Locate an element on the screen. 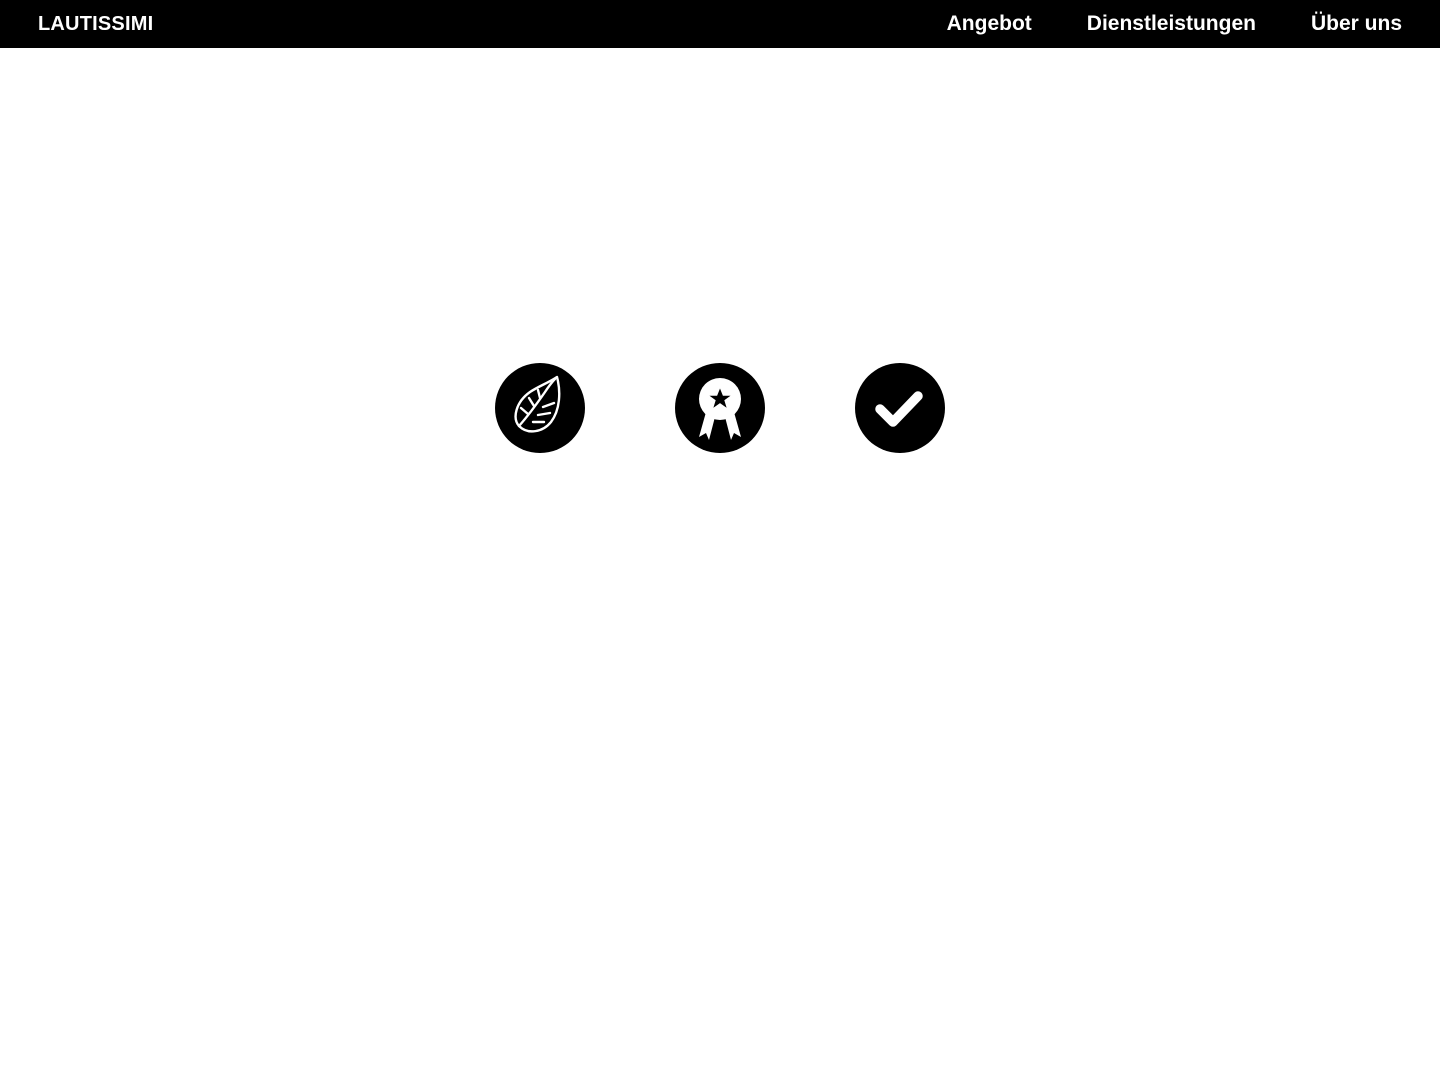 The width and height of the screenshot is (1440, 1080). main-nav: Angebot Dienstleistungen Über uns is located at coordinates (1174, 24).